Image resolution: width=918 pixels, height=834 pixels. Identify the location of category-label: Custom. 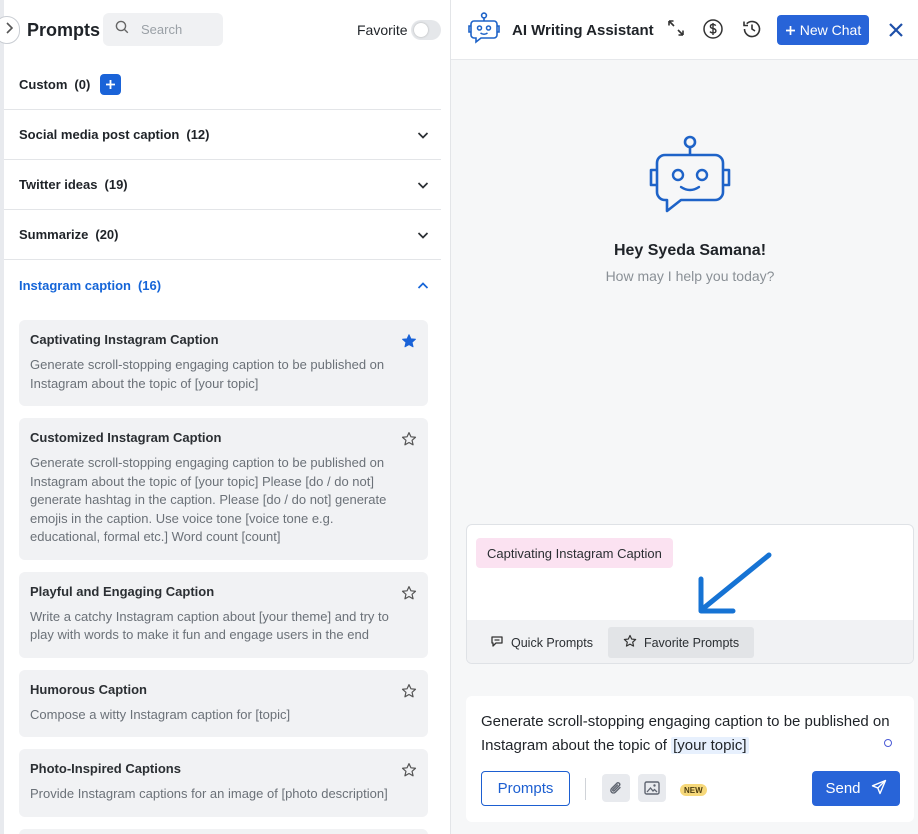
(43, 84).